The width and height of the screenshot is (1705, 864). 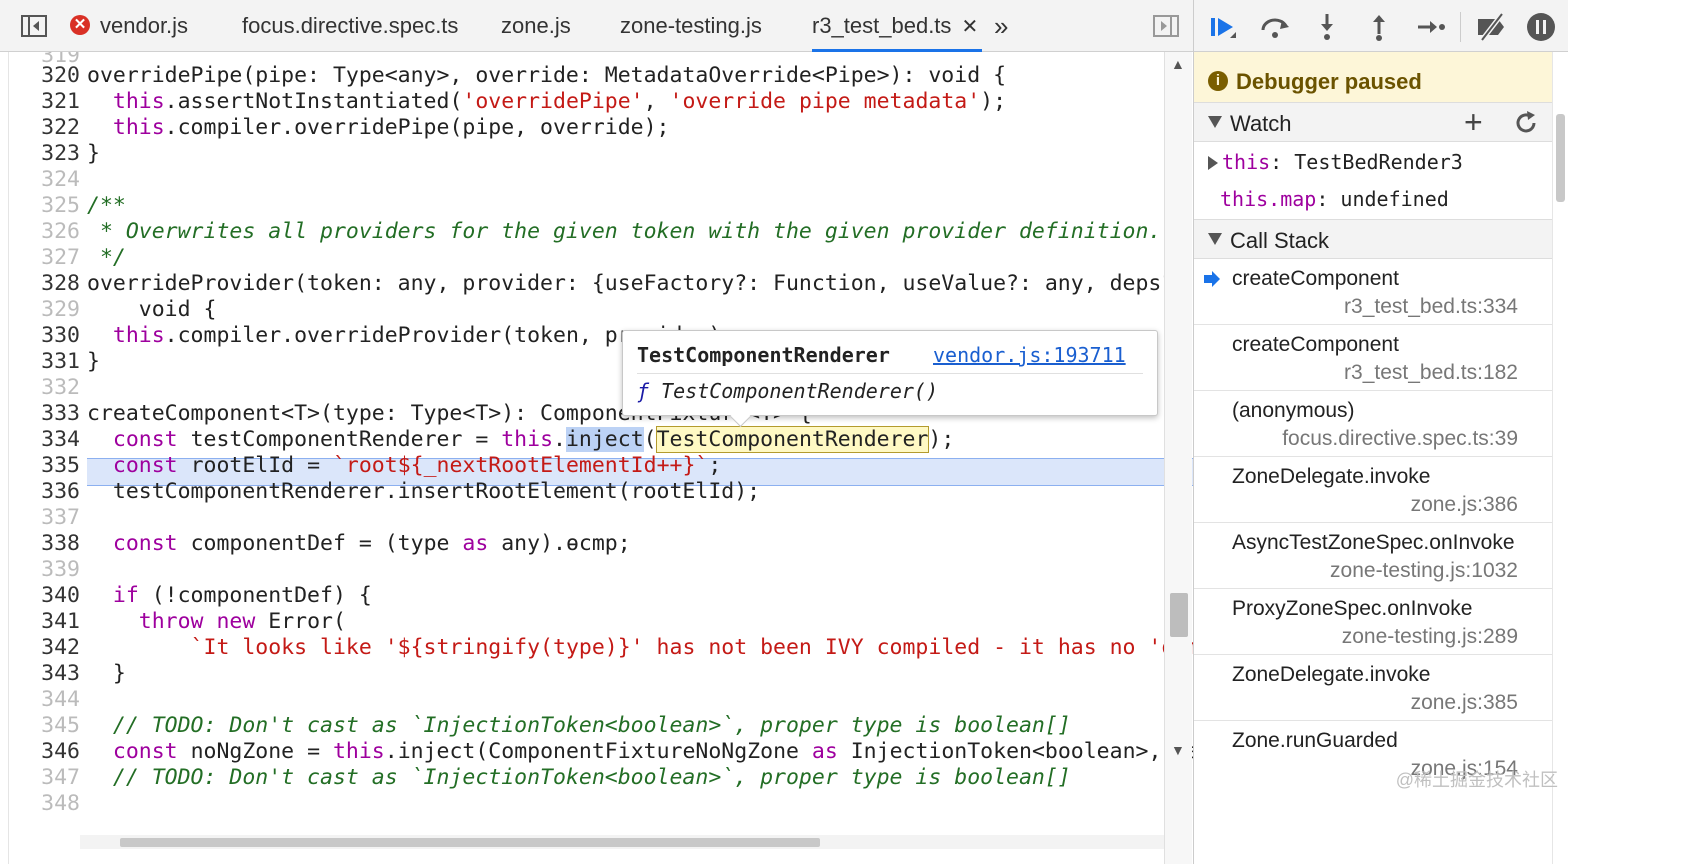 I want to click on expand-icon, so click(x=1213, y=163).